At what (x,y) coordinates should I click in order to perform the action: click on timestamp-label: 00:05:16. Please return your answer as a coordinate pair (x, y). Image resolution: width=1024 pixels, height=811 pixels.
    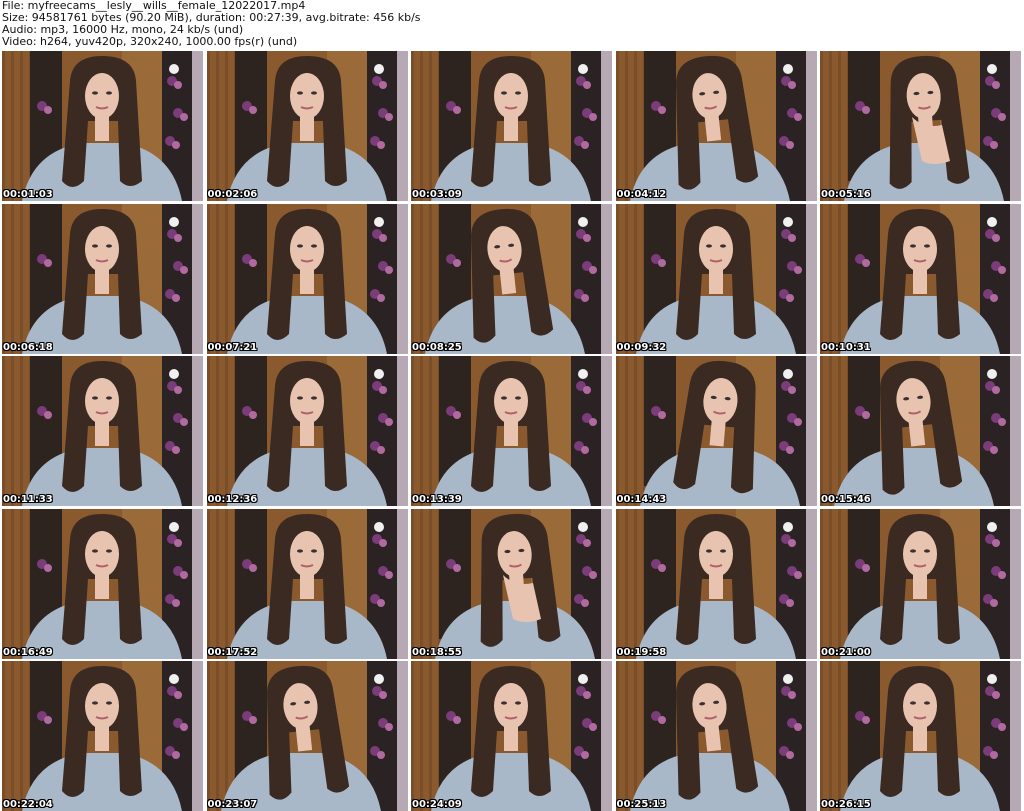
    Looking at the image, I should click on (846, 194).